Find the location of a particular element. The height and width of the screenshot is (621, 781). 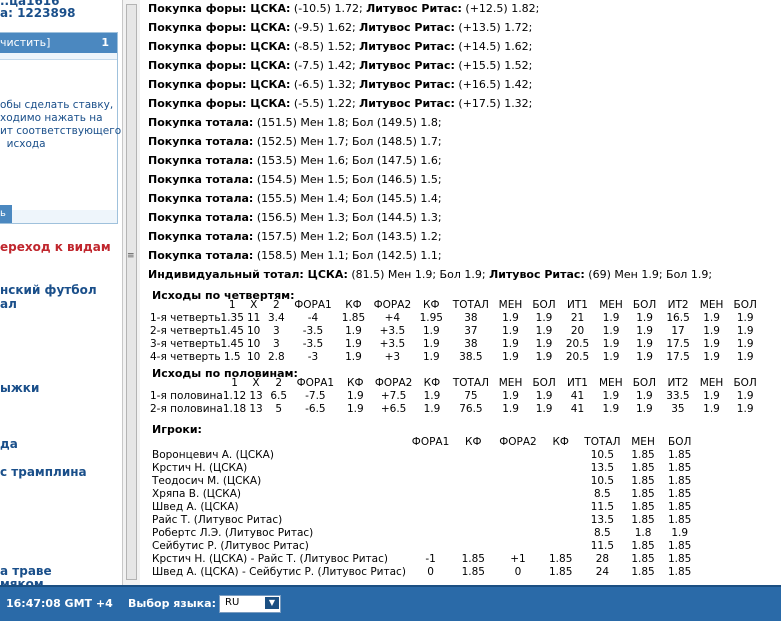

market-odds: (152.5) Мен 1.7; Бол (148.5) 1.7; is located at coordinates (347, 141).